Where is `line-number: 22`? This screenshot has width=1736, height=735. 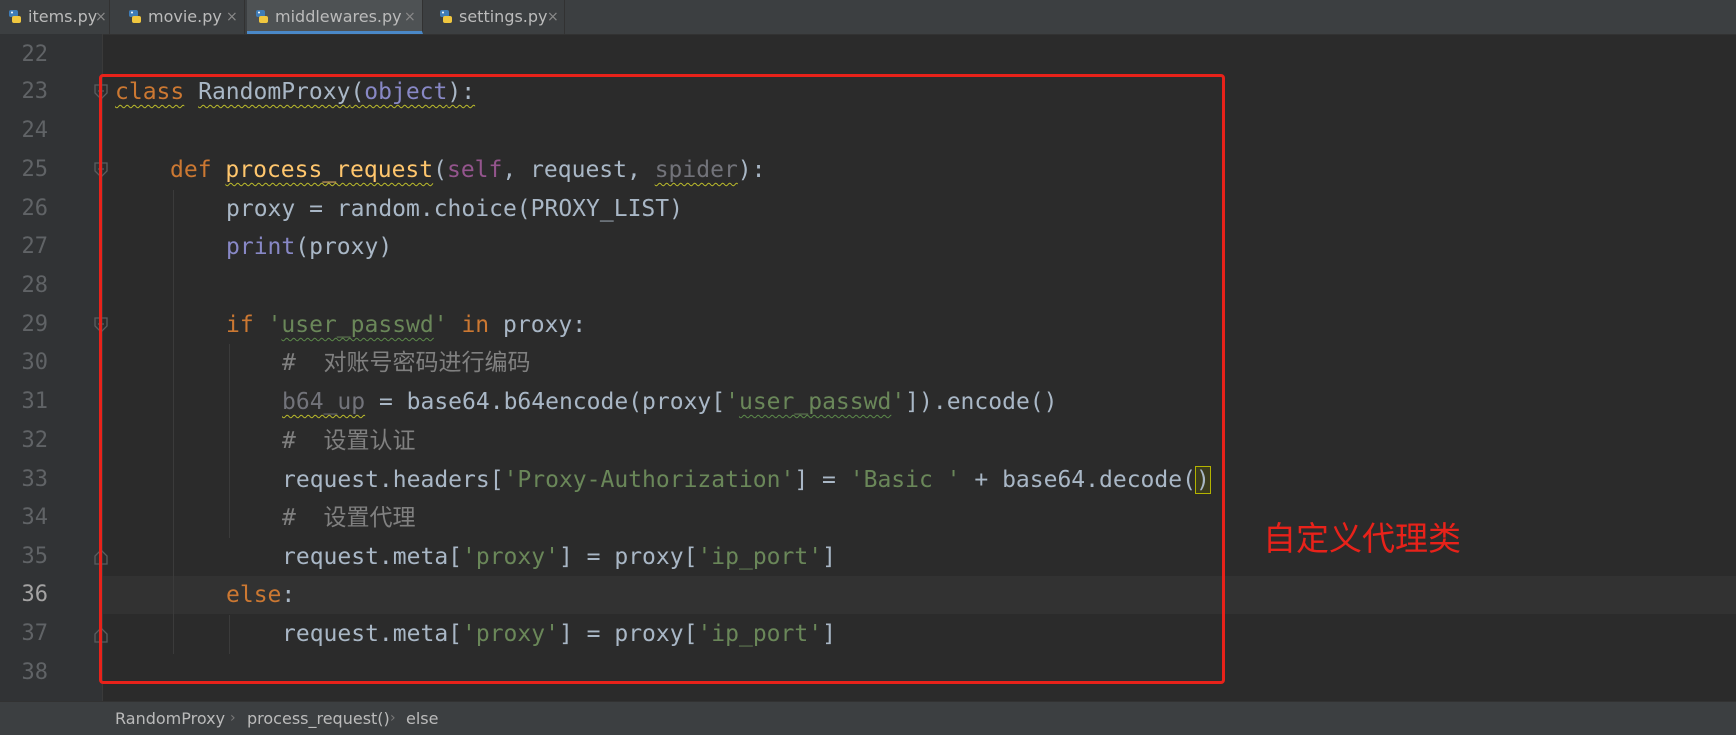
line-number: 22 is located at coordinates (35, 54).